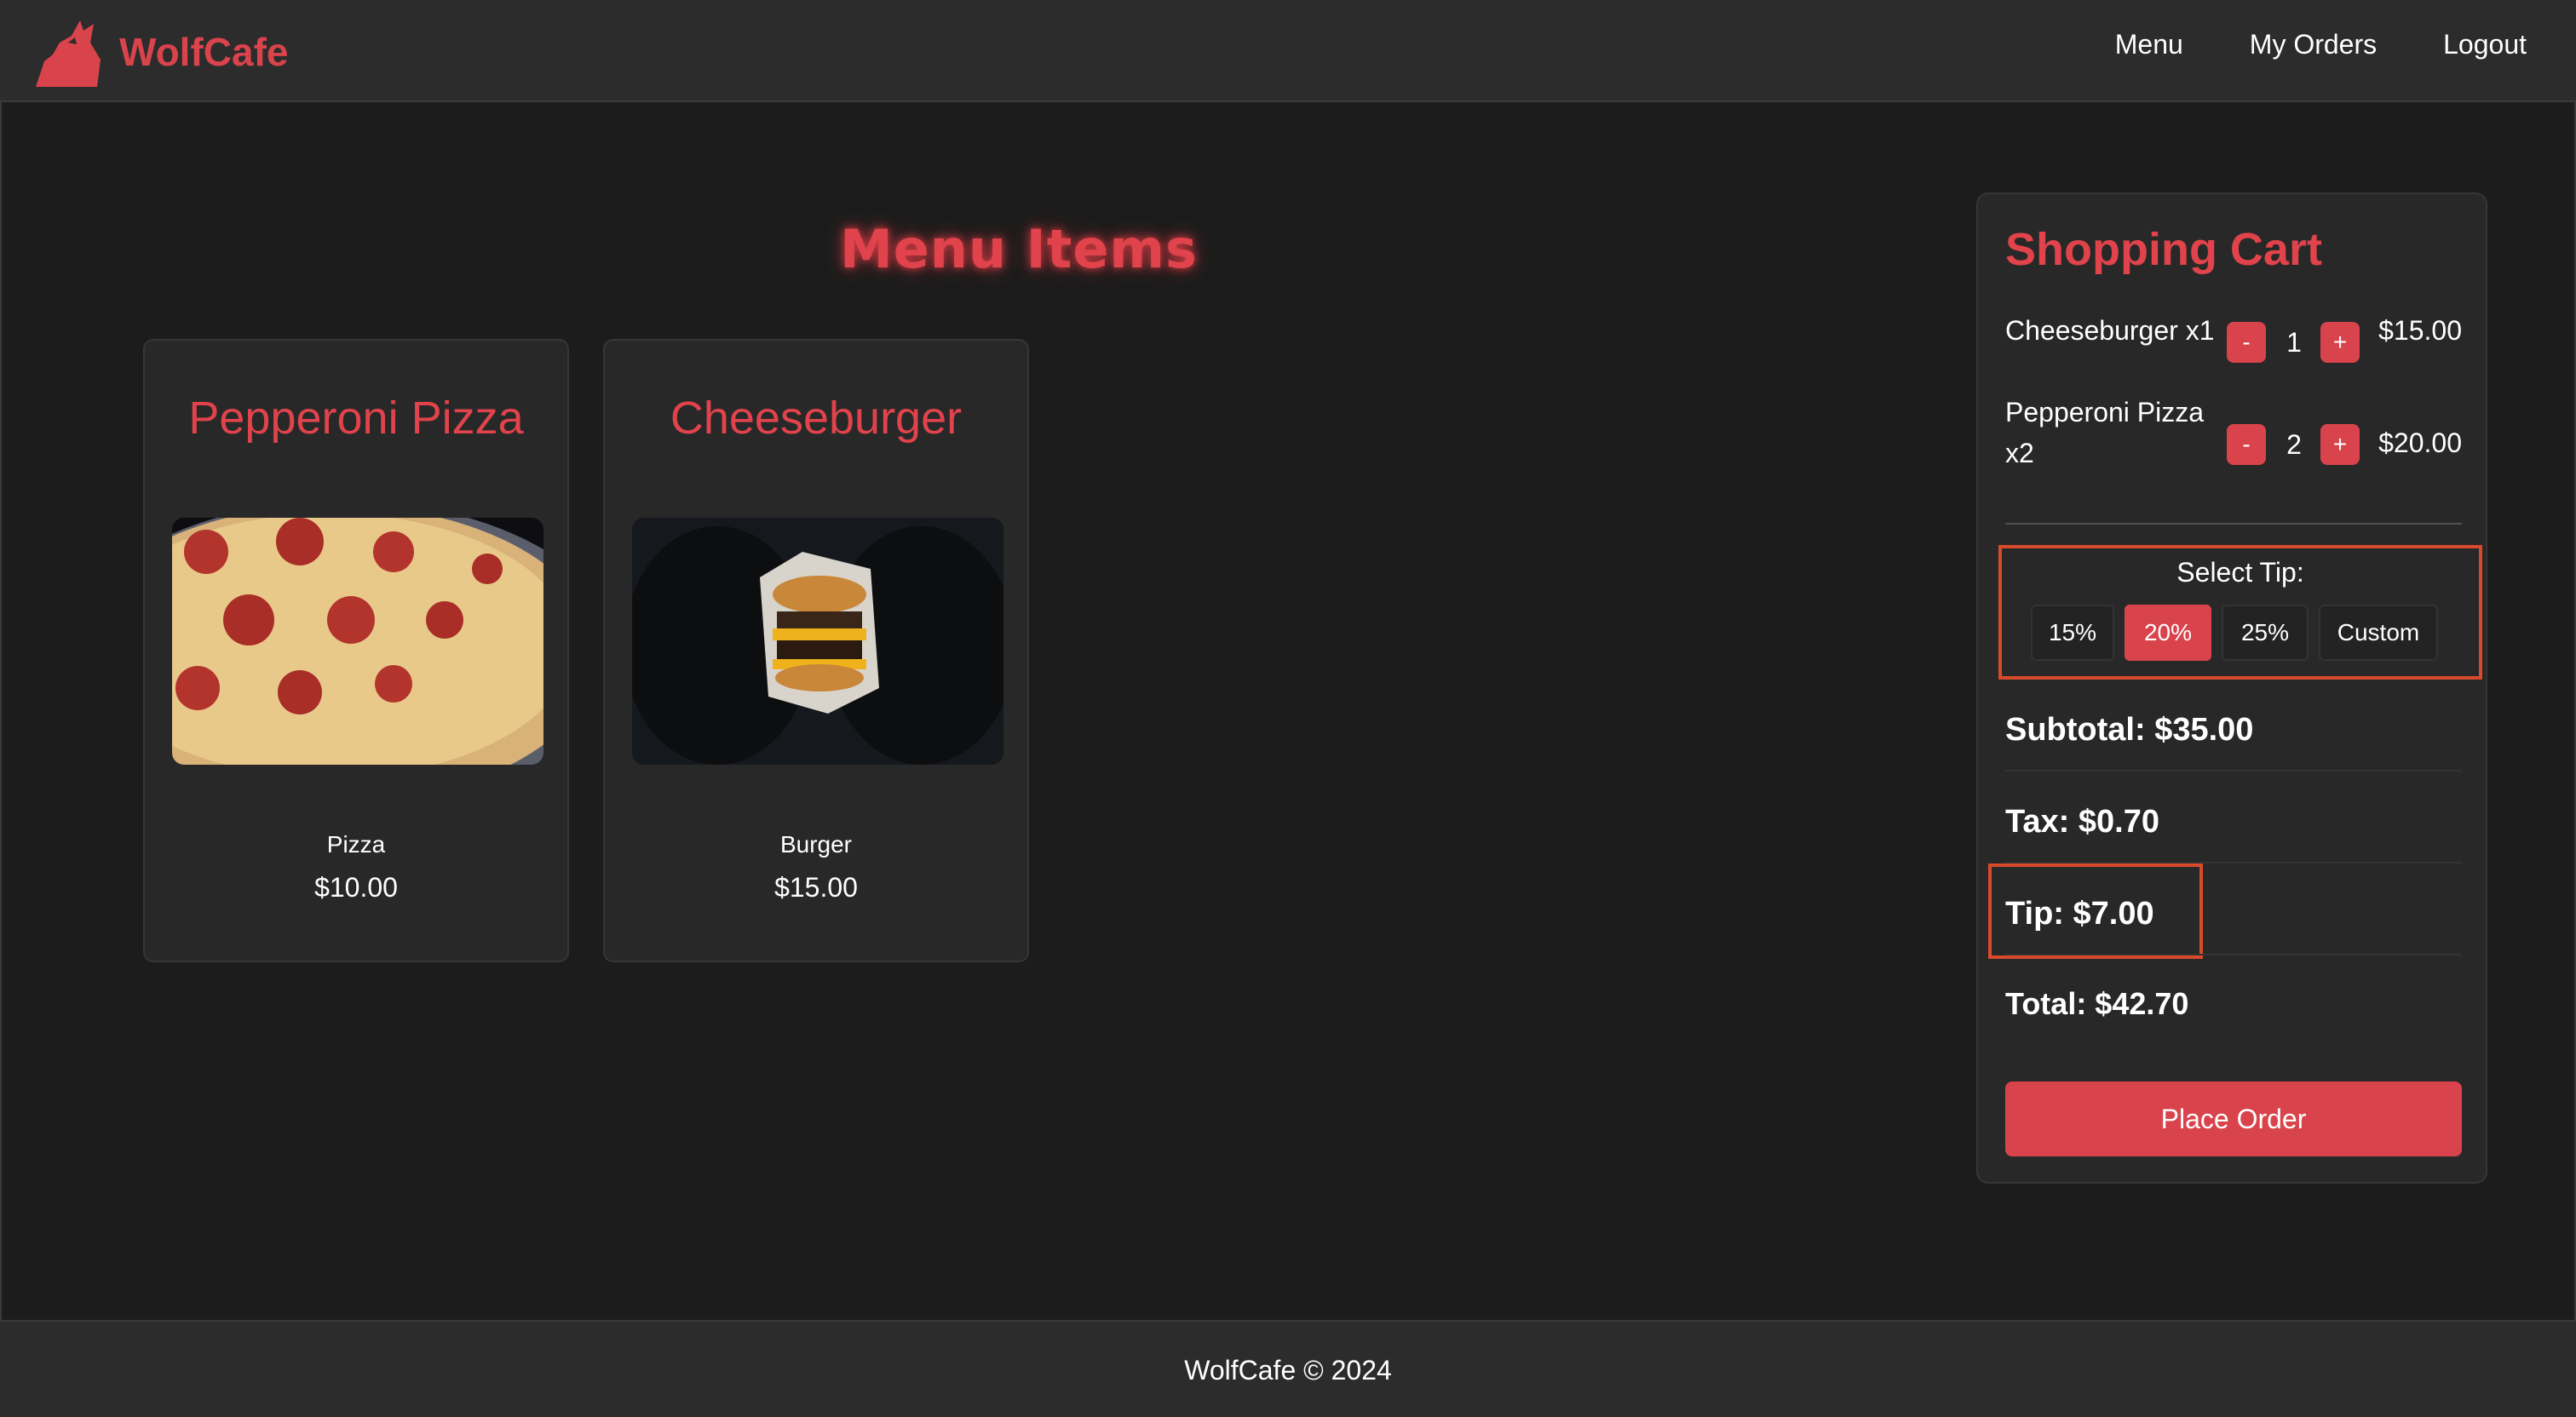 The height and width of the screenshot is (1417, 2576). What do you see at coordinates (816, 887) in the screenshot?
I see `menu-item-price: $15.00` at bounding box center [816, 887].